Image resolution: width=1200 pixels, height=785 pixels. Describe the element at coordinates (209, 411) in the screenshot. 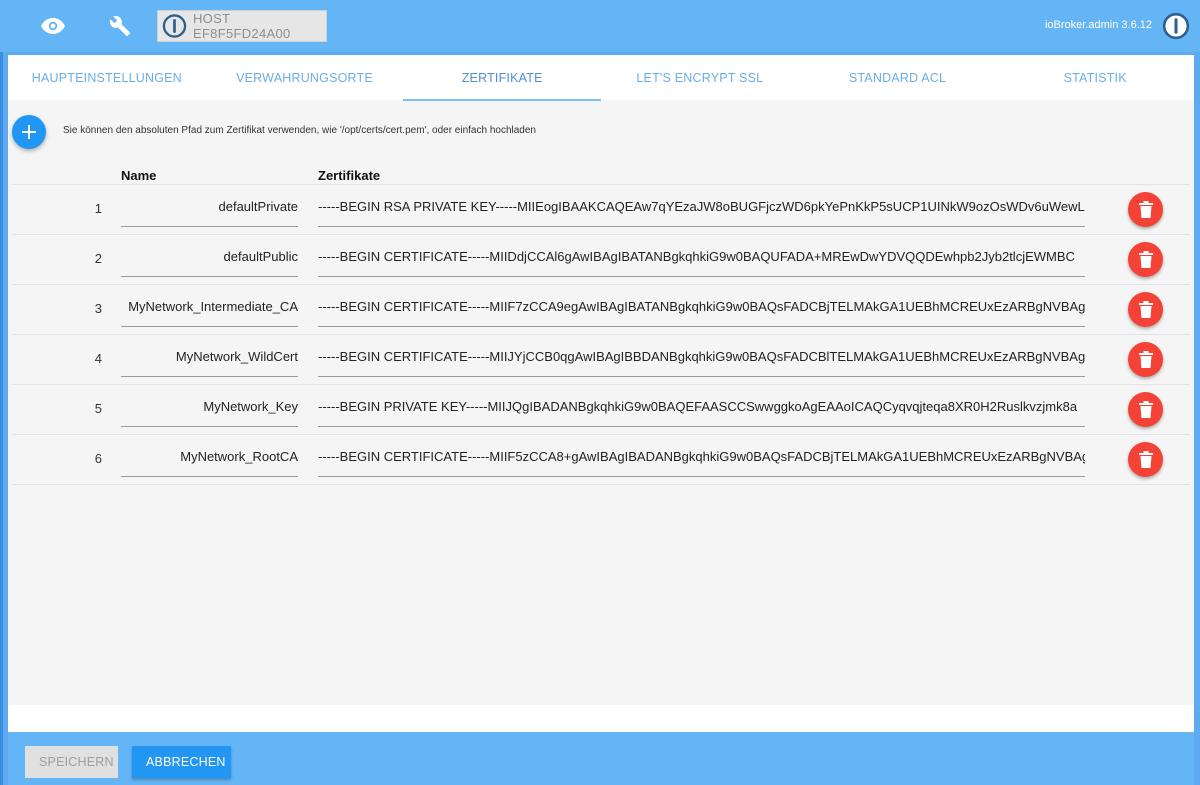

I see `certificate-name-input: MyNetwork_Key` at that location.